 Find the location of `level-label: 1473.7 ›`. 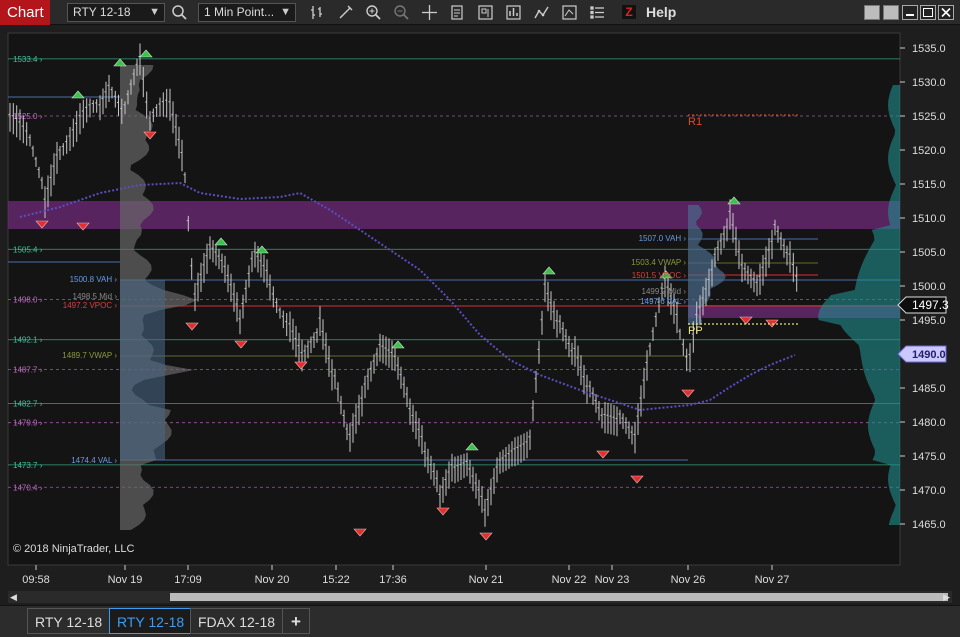

level-label: 1473.7 › is located at coordinates (28, 465).